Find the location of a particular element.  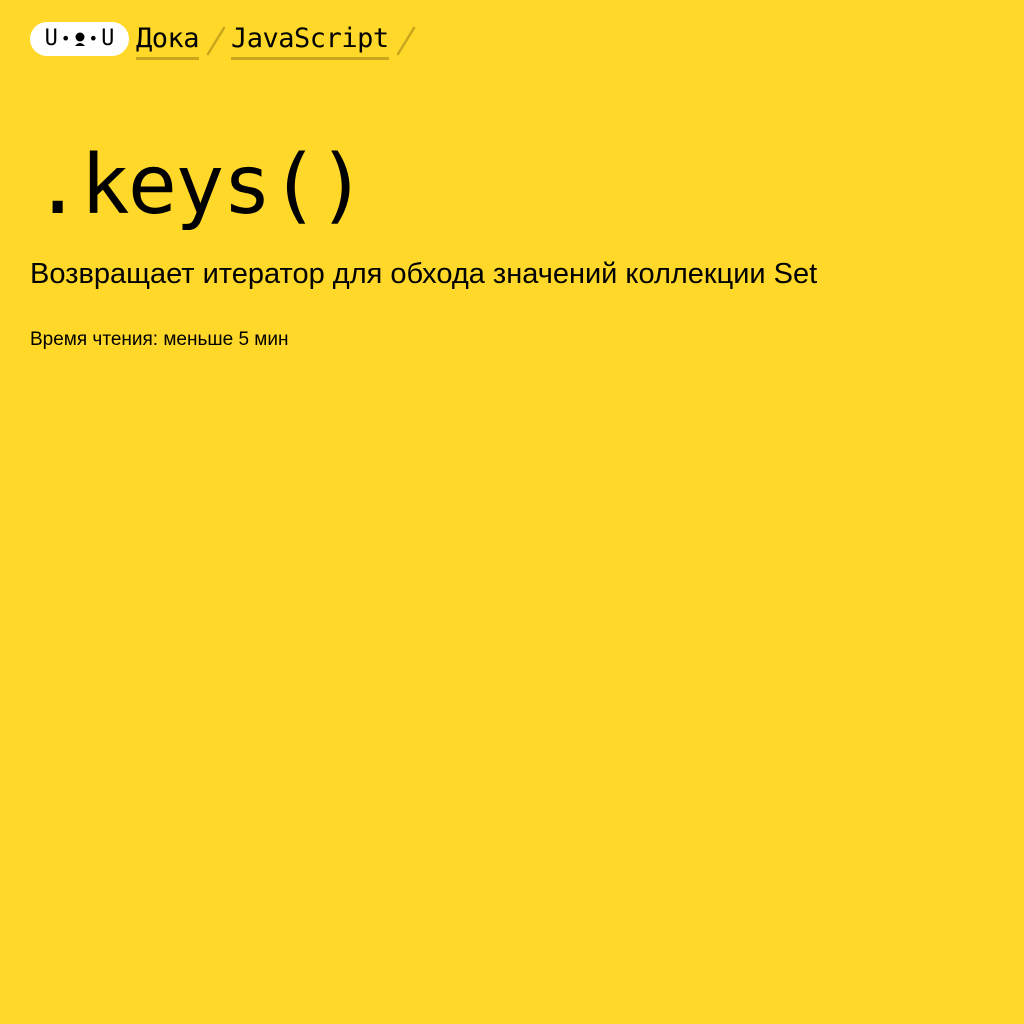

logo-letter-left: U is located at coordinates (51, 38).